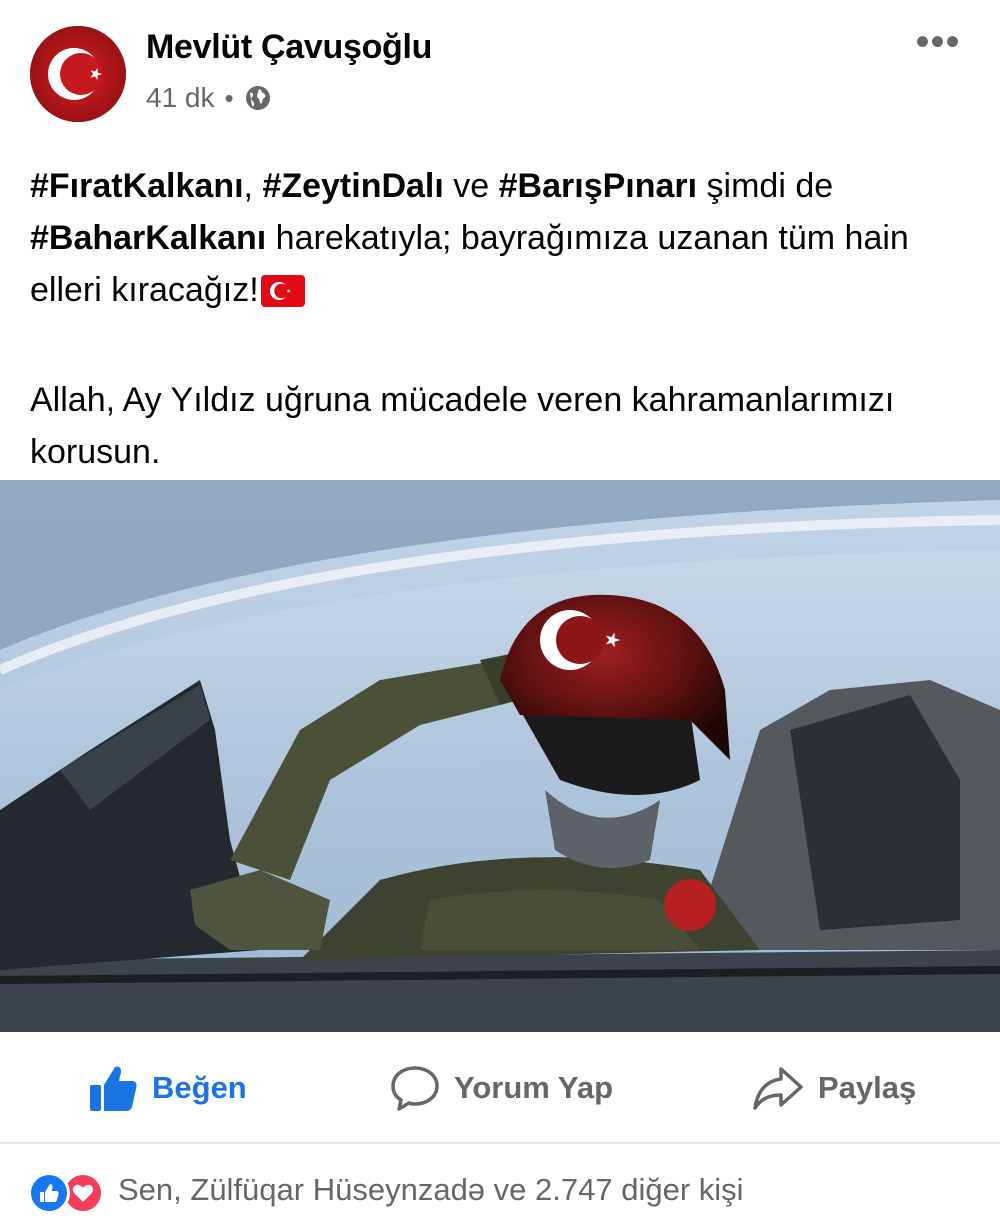 The image size is (1000, 1224). What do you see at coordinates (938, 42) in the screenshot?
I see `more-options-icon: •••` at bounding box center [938, 42].